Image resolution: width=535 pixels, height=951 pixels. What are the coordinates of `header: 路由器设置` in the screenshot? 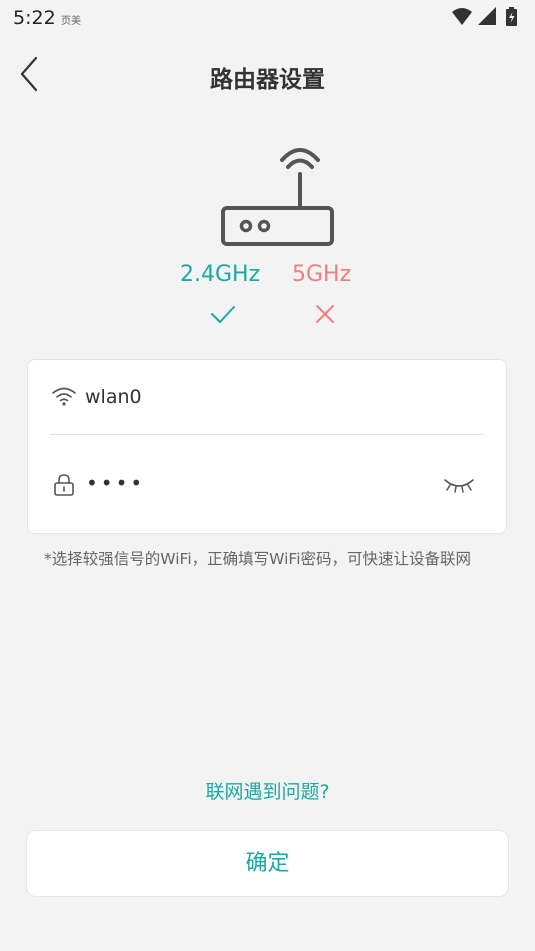 It's located at (267, 73).